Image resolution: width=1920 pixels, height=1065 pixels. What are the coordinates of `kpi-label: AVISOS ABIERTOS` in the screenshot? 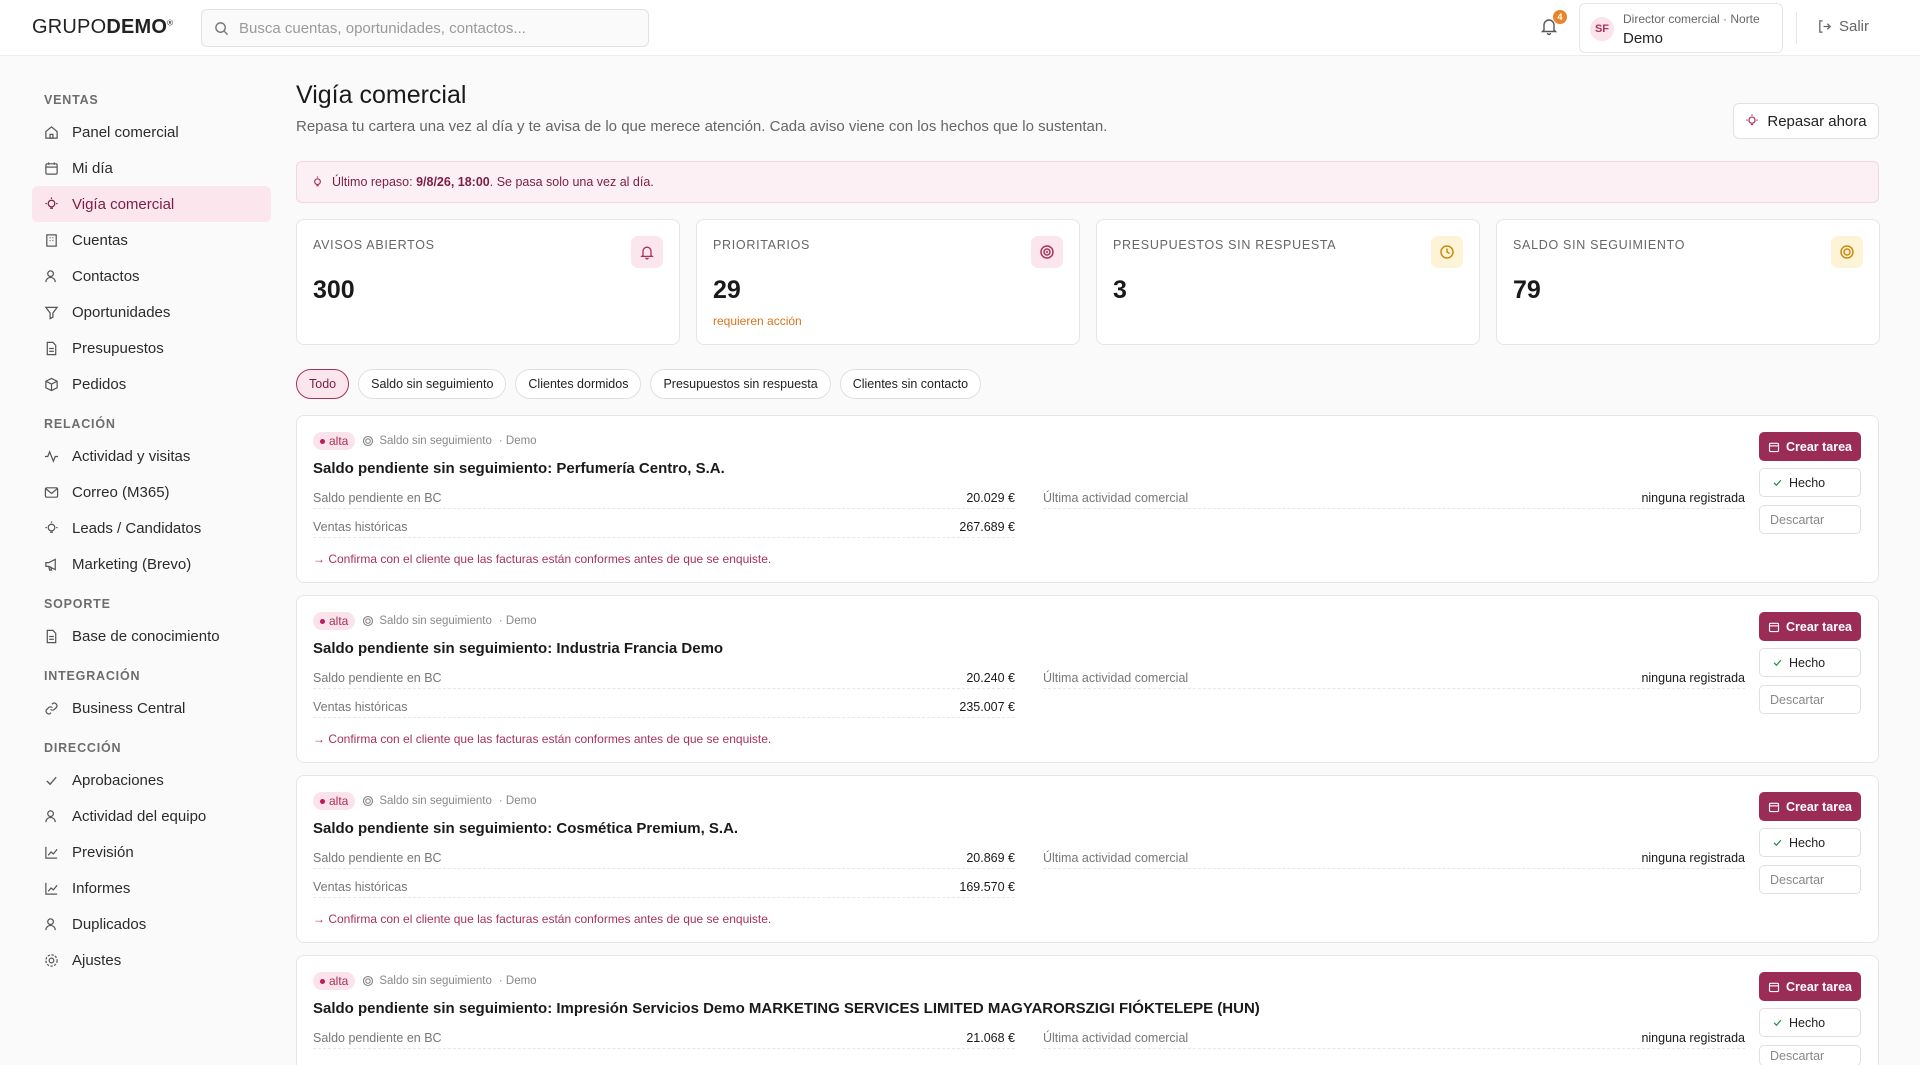 It's located at (374, 245).